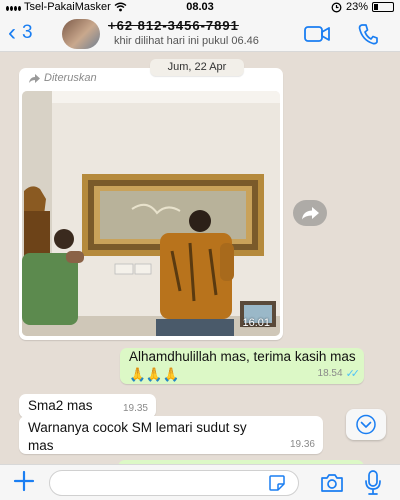 The image size is (400, 500). What do you see at coordinates (174, 483) in the screenshot?
I see `message-input` at bounding box center [174, 483].